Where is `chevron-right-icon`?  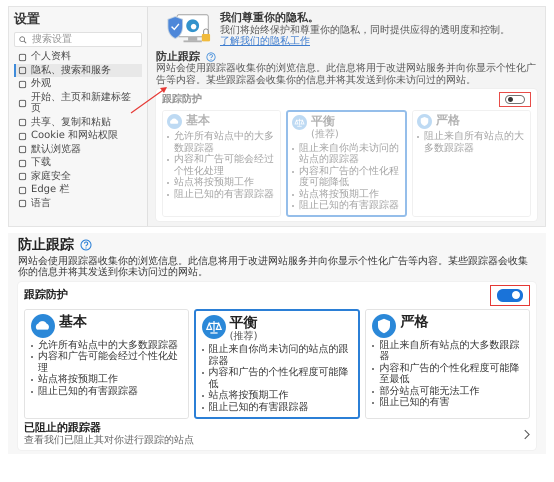 chevron-right-icon is located at coordinates (526, 434).